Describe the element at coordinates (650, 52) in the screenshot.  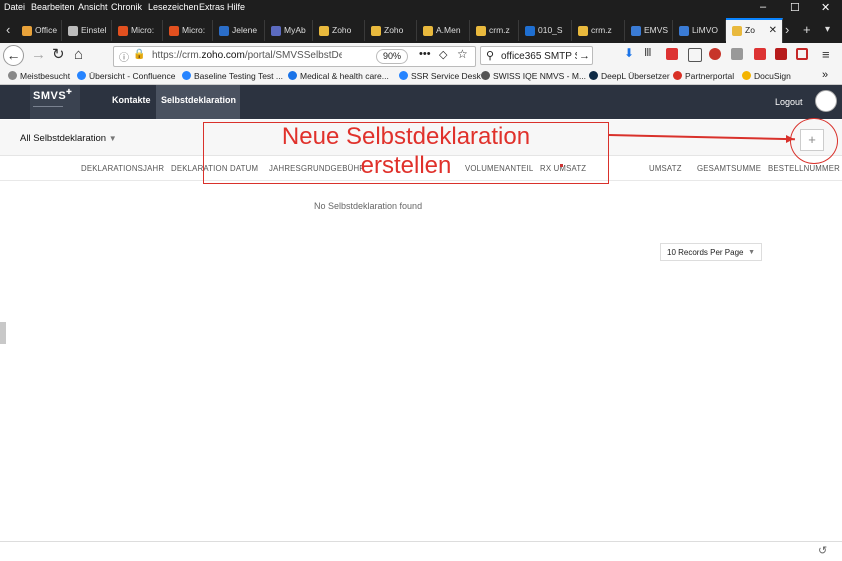
I see `library-icon: Ⅲ` at that location.